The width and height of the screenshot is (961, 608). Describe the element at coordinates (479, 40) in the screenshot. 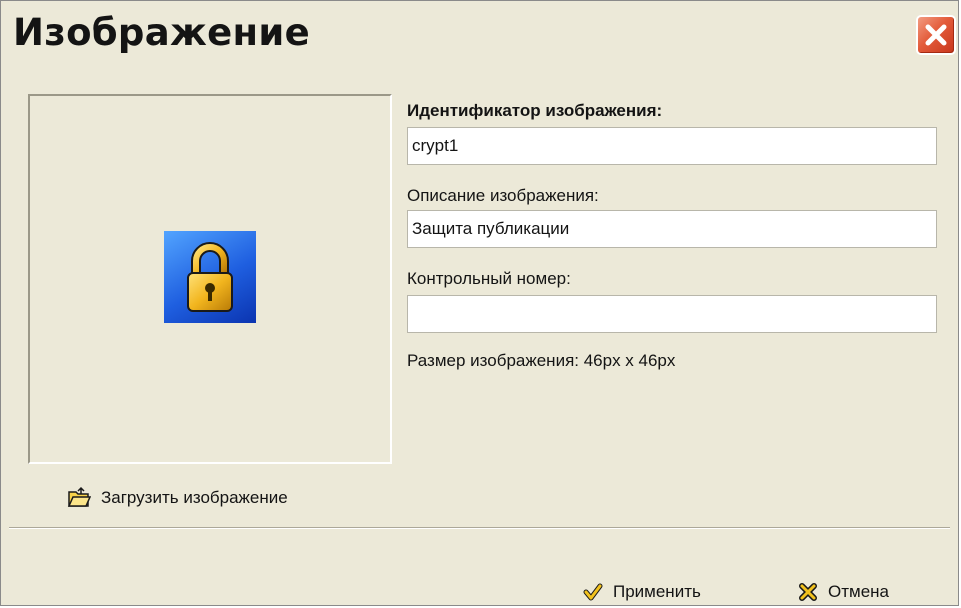

I see `title-bar: Изображение` at that location.